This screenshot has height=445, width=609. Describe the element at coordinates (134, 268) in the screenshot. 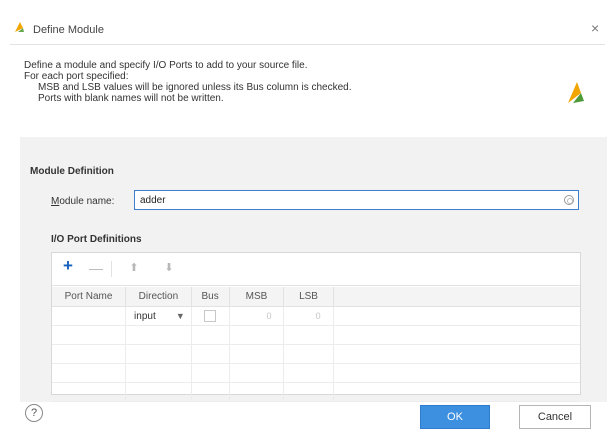

I see `move-up-button: ⬆` at that location.